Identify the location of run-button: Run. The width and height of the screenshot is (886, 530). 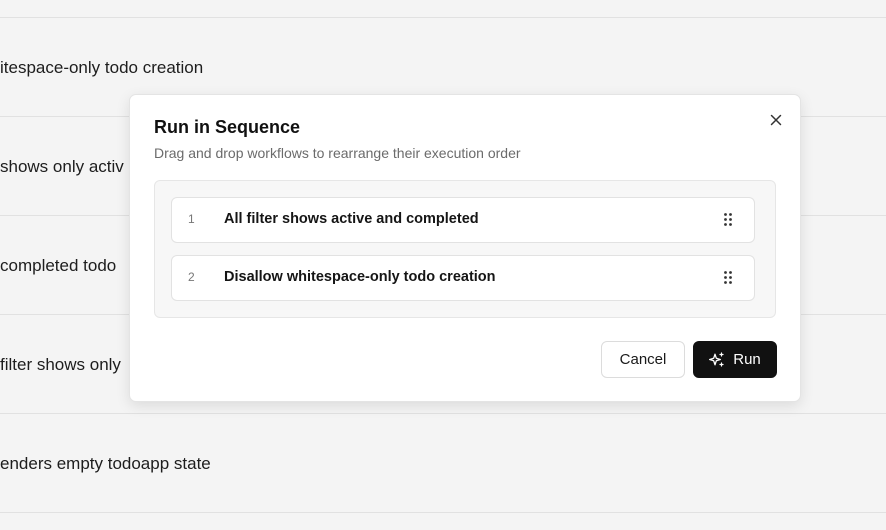
(735, 359).